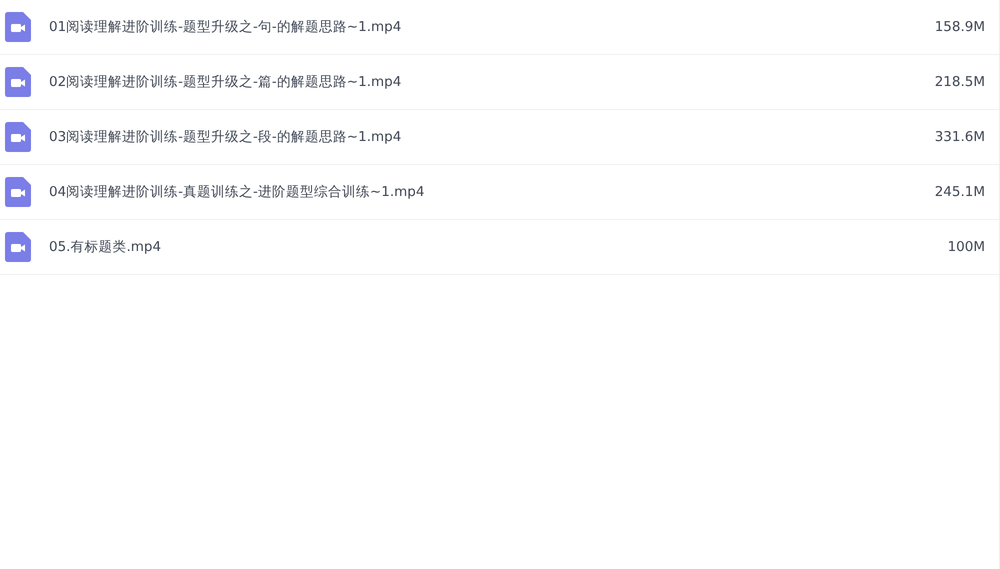  Describe the element at coordinates (499, 82) in the screenshot. I see `file-row: 02阅读理解进阶训练-题型升级之-篇-的解题思路~1.mp4 218.5M` at that location.